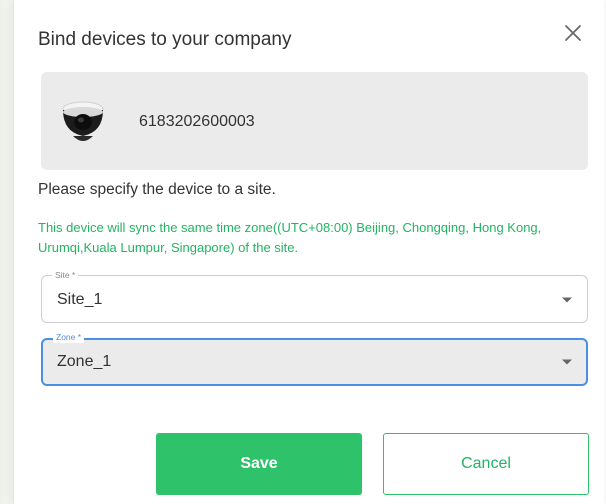 The height and width of the screenshot is (504, 606). What do you see at coordinates (69, 337) in the screenshot?
I see `zone-field-label: Zone *` at bounding box center [69, 337].